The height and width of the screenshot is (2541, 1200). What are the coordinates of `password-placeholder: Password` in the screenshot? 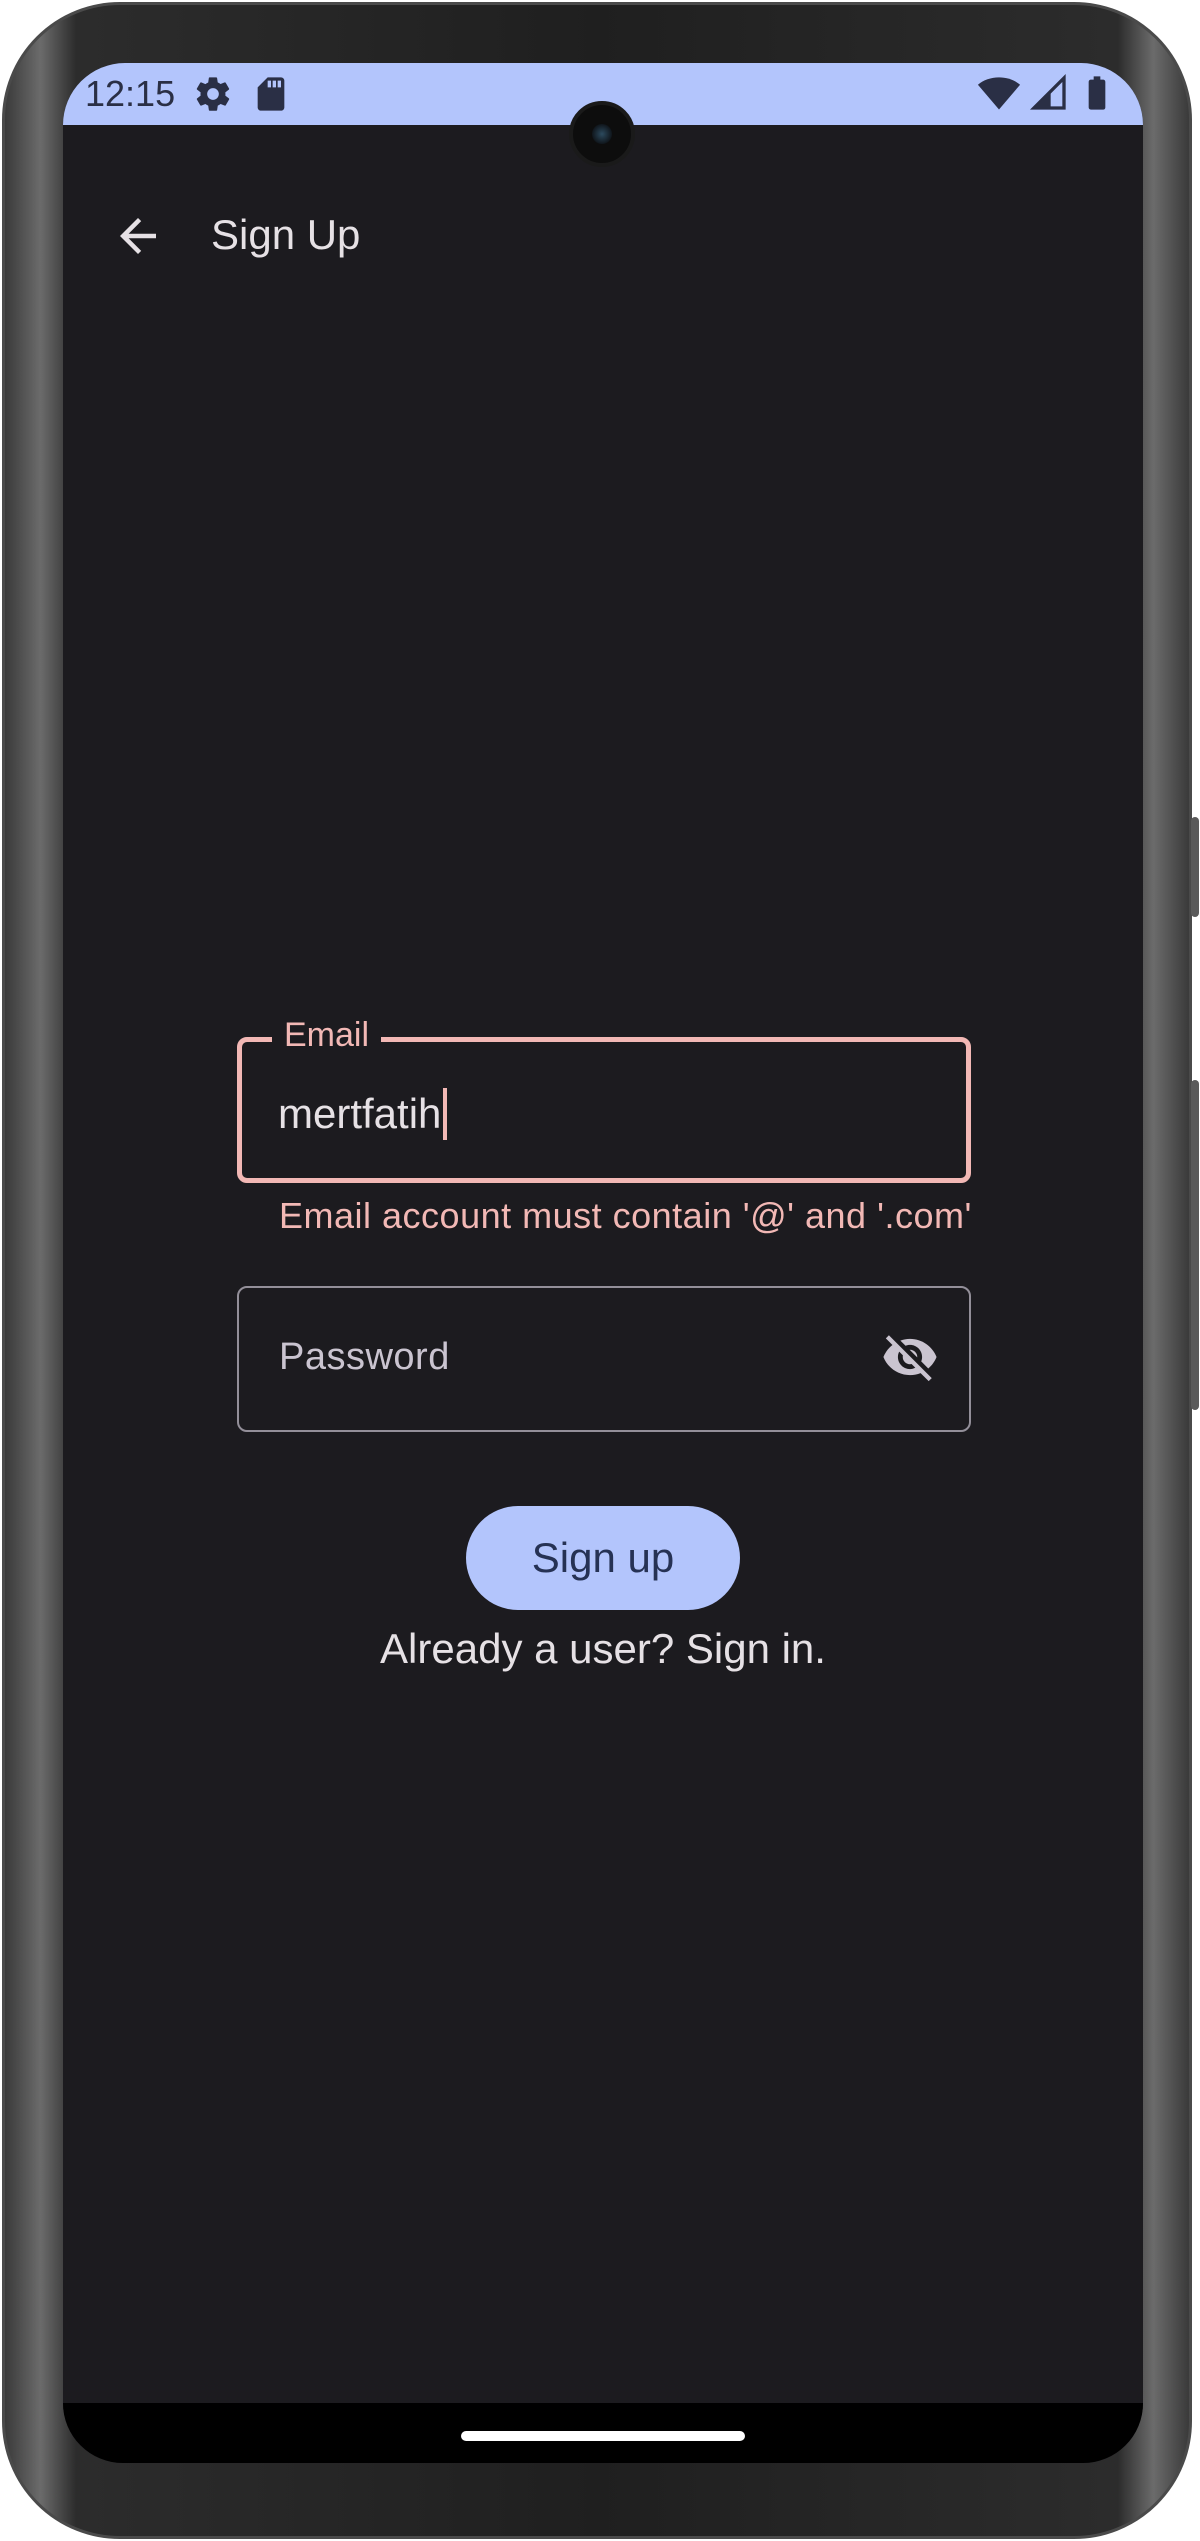 It's located at (364, 1357).